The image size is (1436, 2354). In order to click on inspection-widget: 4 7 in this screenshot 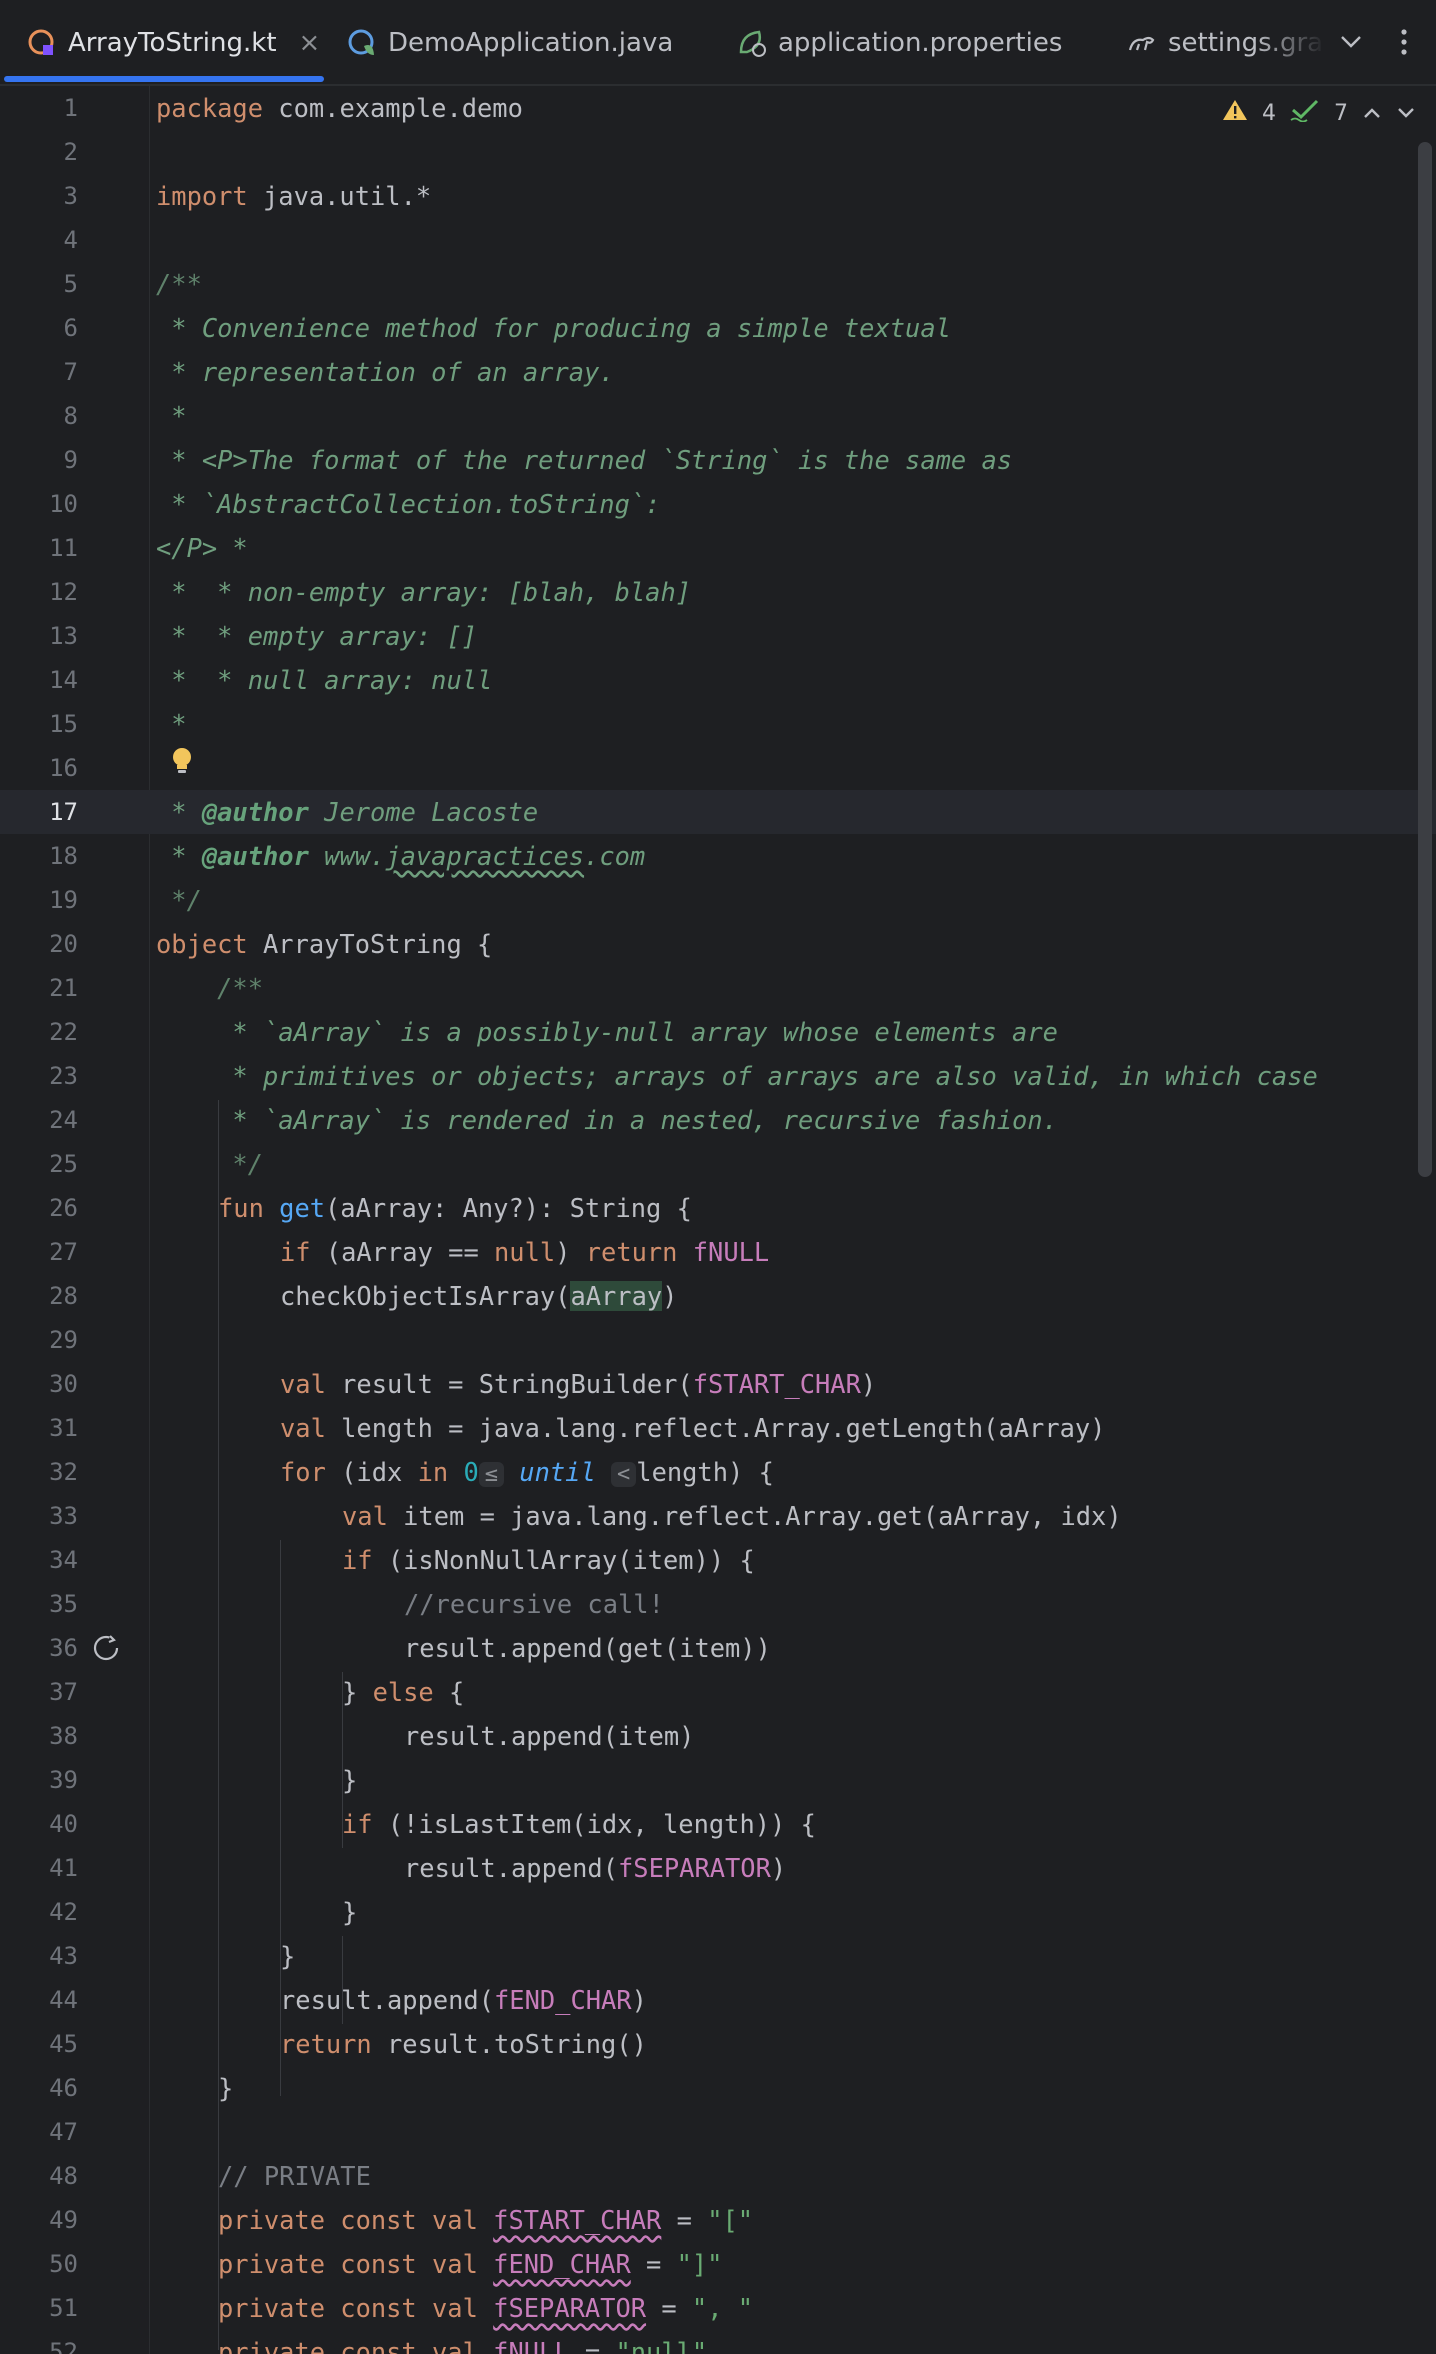, I will do `click(1319, 113)`.